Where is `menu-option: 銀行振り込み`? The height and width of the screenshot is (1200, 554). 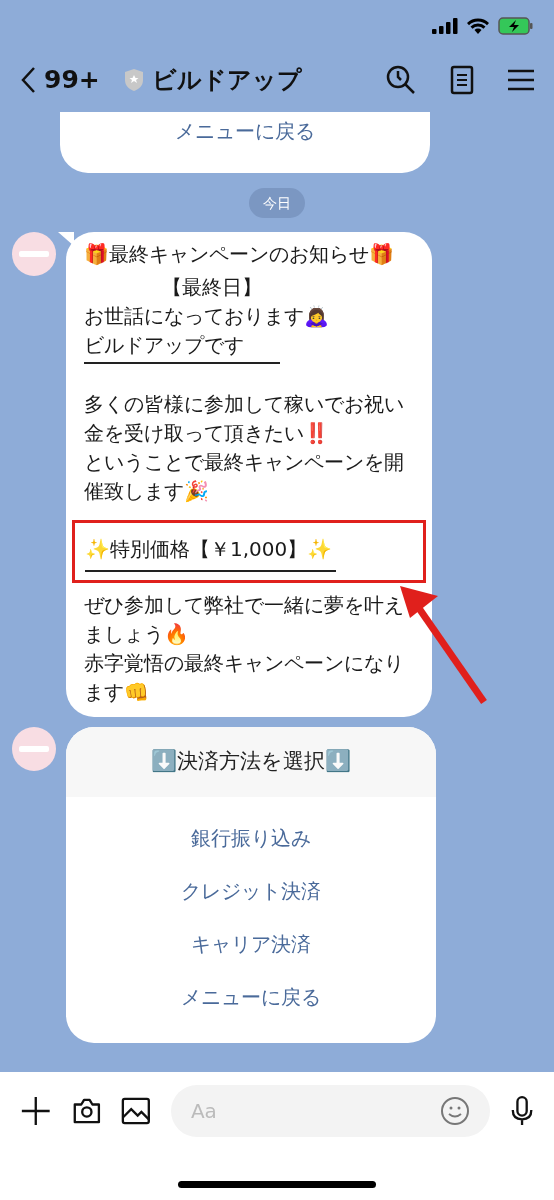
menu-option: 銀行振り込み is located at coordinates (251, 837).